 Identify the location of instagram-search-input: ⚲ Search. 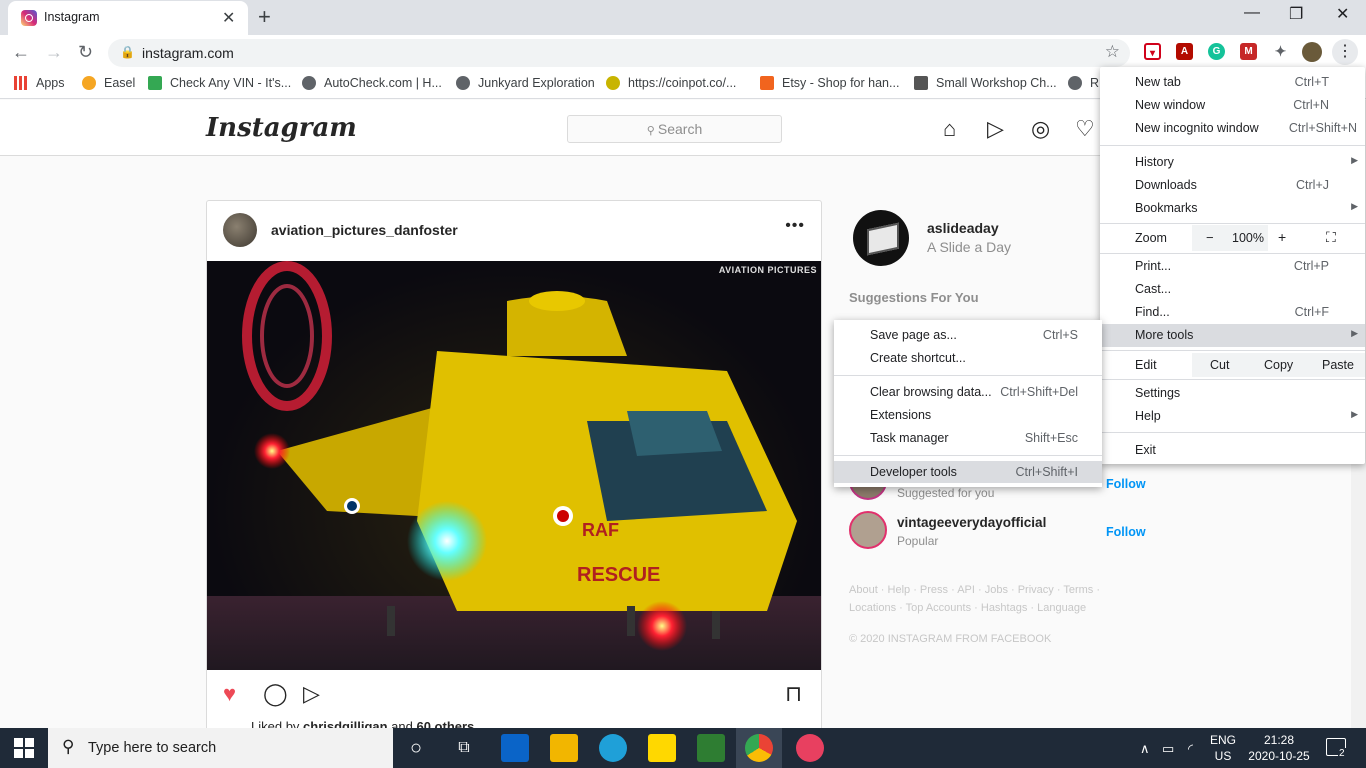
(674, 129).